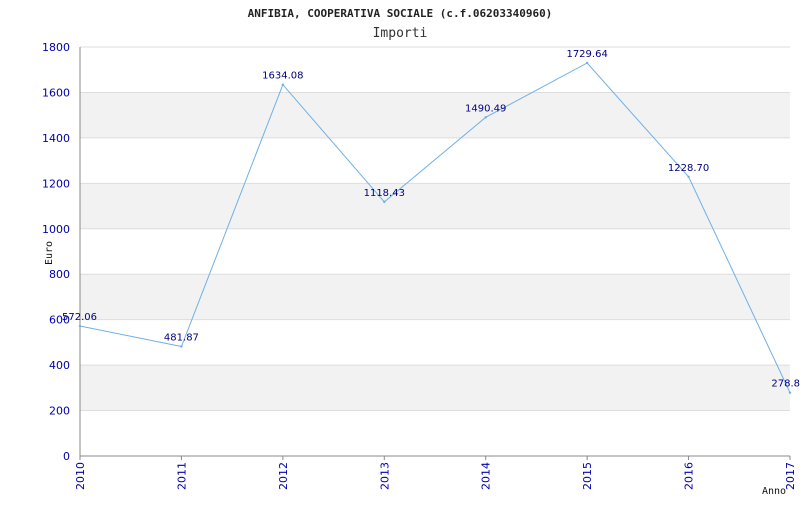  I want to click on x-tick-label: 2016, so click(689, 476).